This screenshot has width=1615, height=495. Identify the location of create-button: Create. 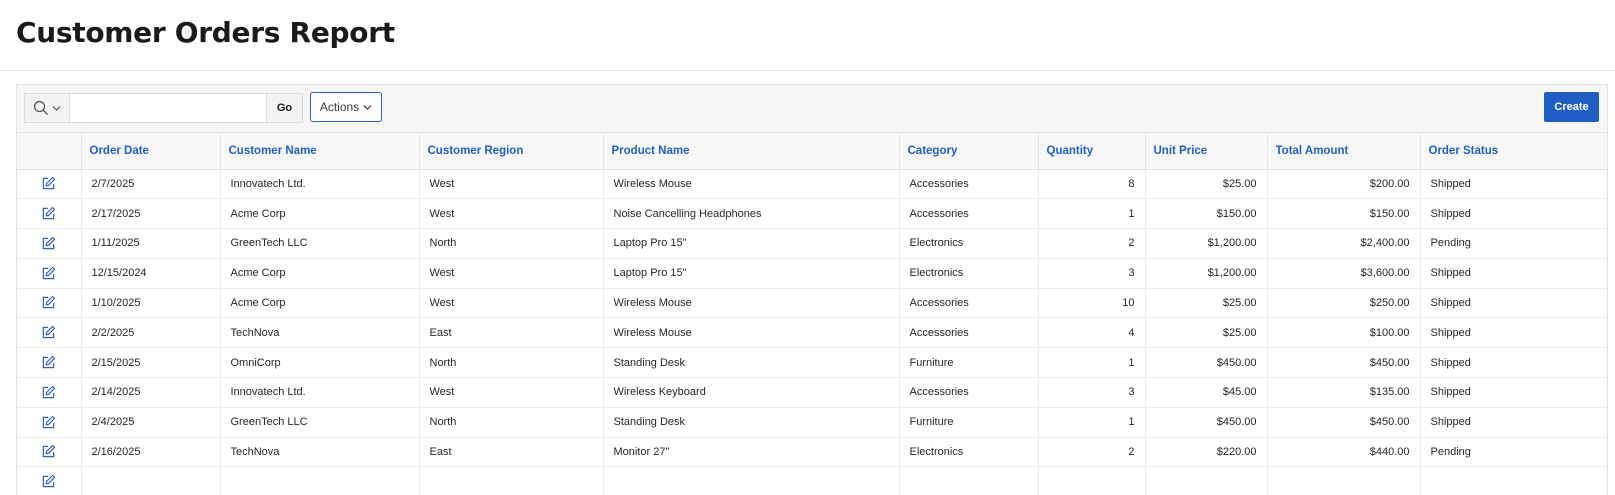
(1571, 107).